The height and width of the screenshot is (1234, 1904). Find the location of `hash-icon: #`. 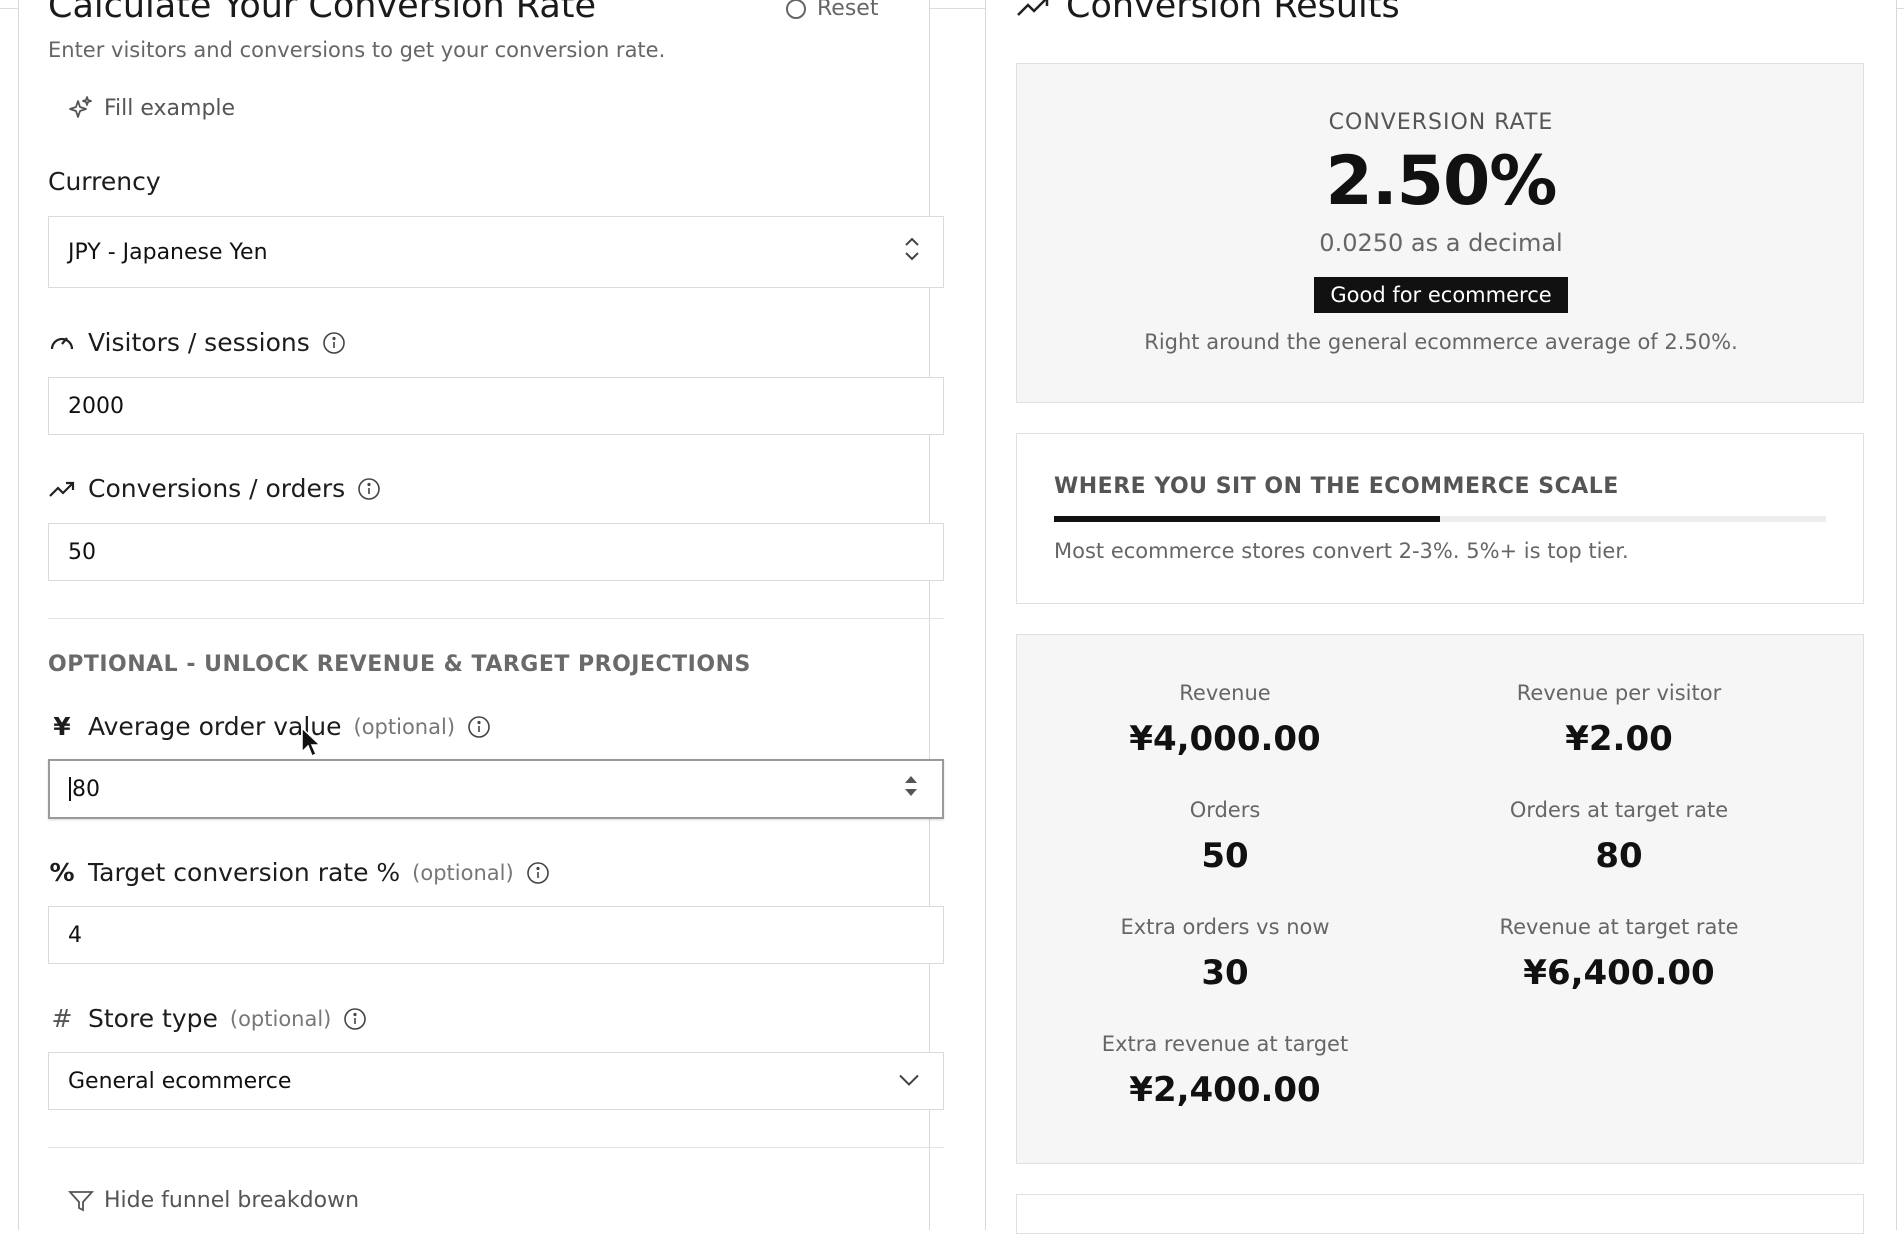

hash-icon: # is located at coordinates (62, 1018).